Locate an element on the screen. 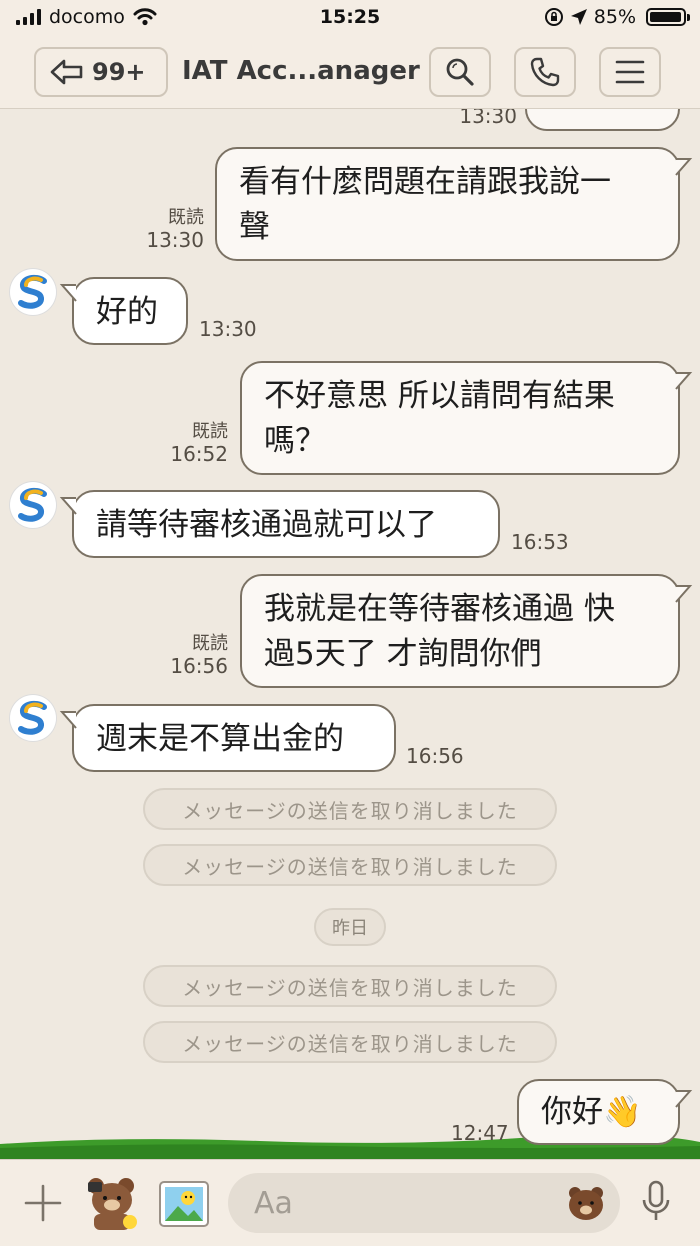 The height and width of the screenshot is (1246, 700). input-bar: Aa is located at coordinates (350, 1202).